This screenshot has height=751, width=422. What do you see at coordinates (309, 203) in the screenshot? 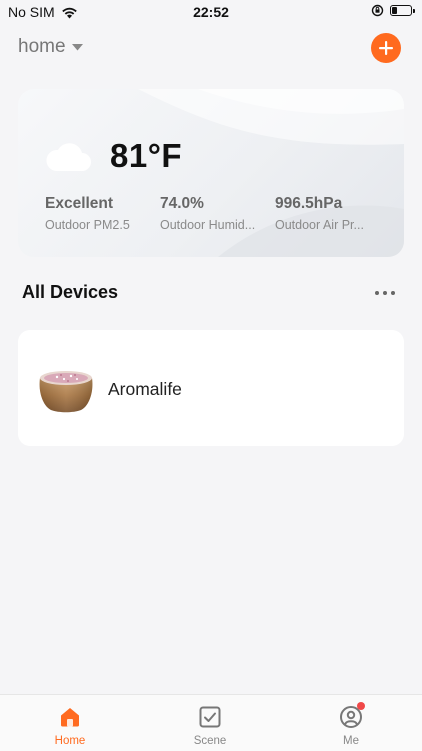
I see `metric-value: 996.5hPa` at bounding box center [309, 203].